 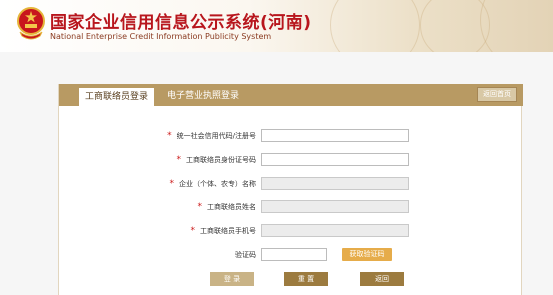 What do you see at coordinates (216, 160) in the screenshot?
I see `id-number-label: * 工商联络员身份证号码` at bounding box center [216, 160].